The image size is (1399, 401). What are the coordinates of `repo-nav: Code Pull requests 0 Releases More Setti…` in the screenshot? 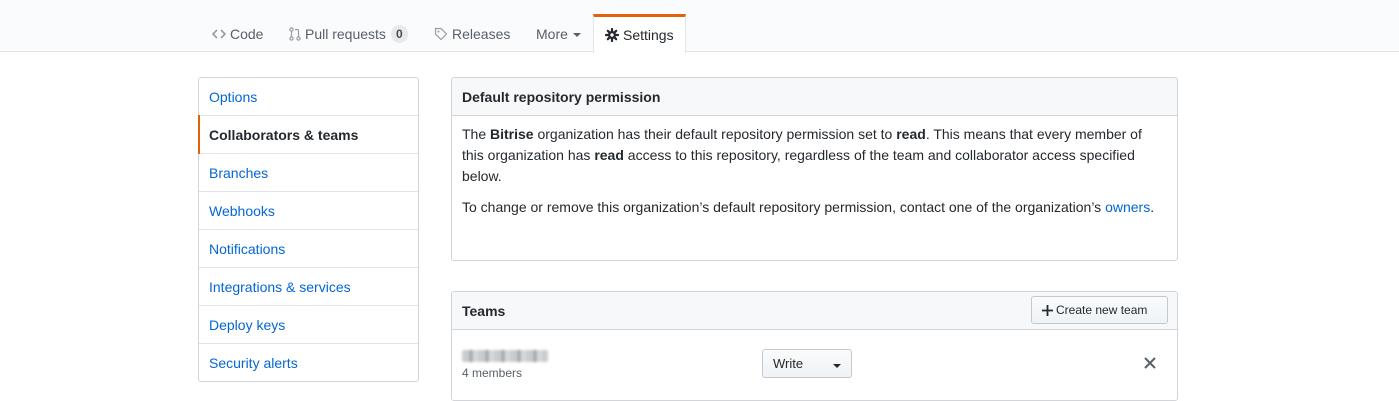 It's located at (699, 26).